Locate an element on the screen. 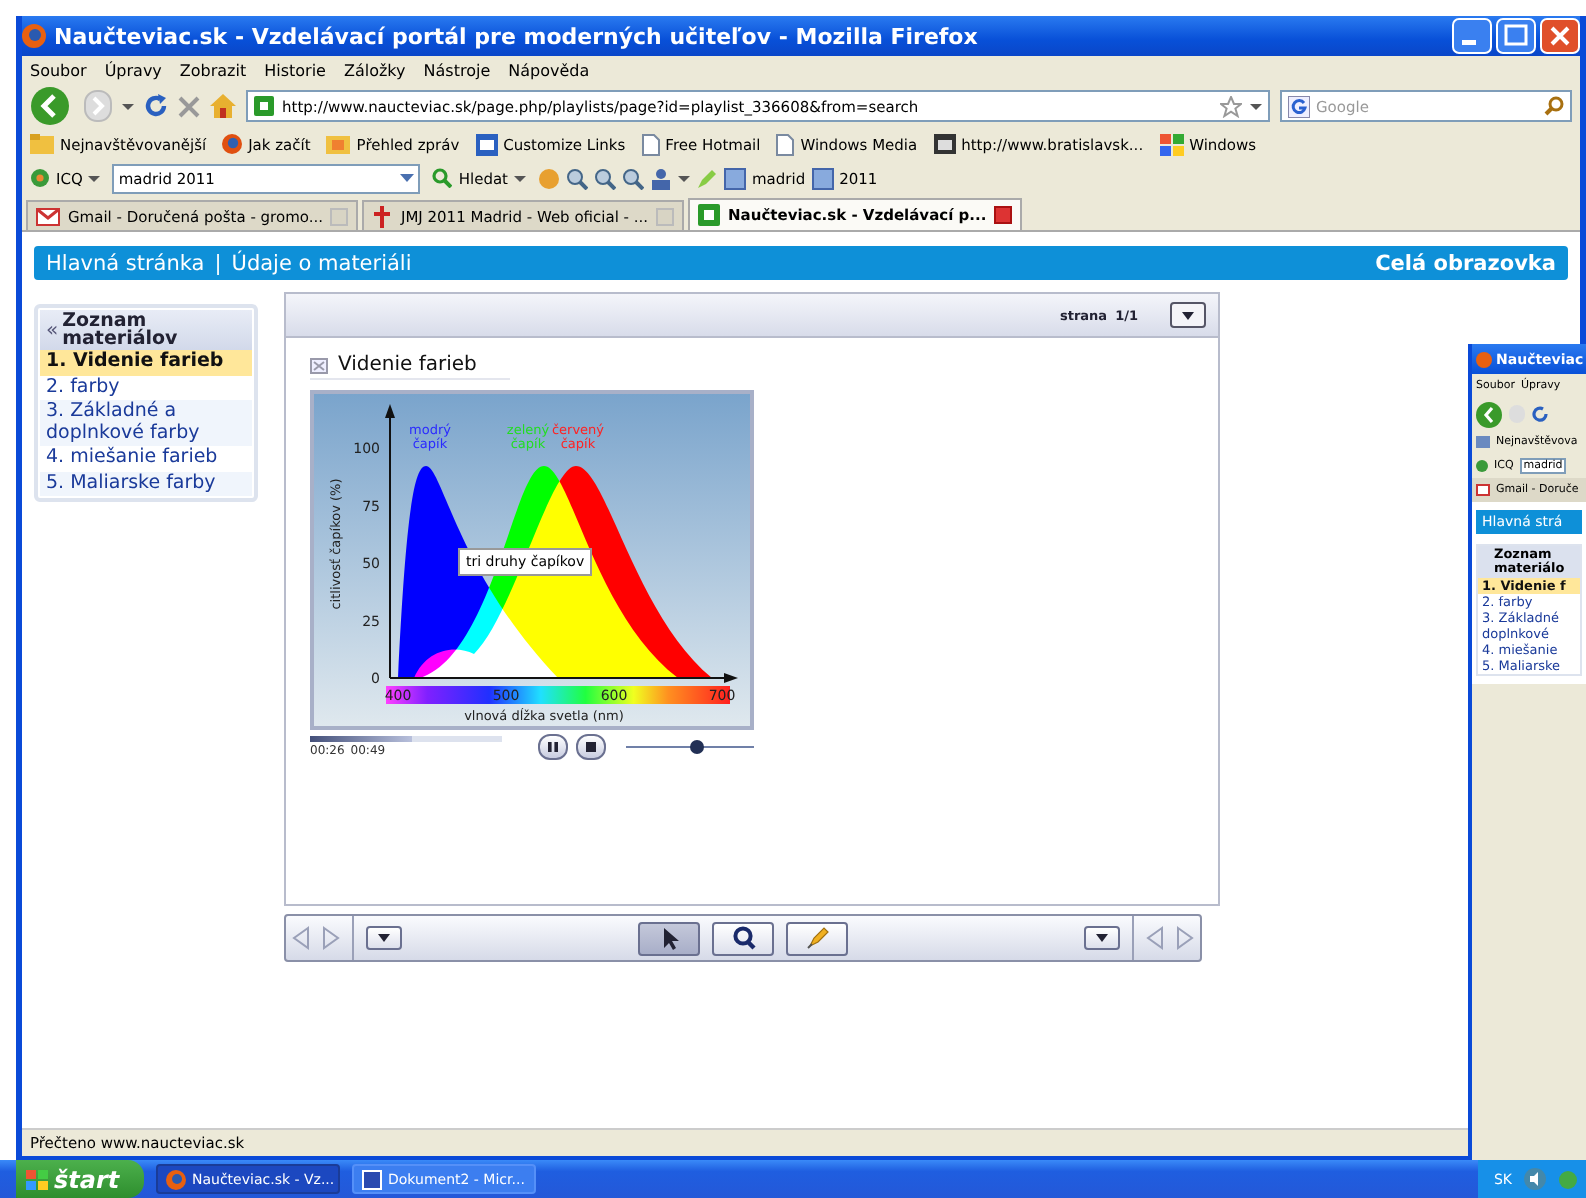 This screenshot has height=1198, width=1586. menu-item: Nástroje is located at coordinates (457, 70).